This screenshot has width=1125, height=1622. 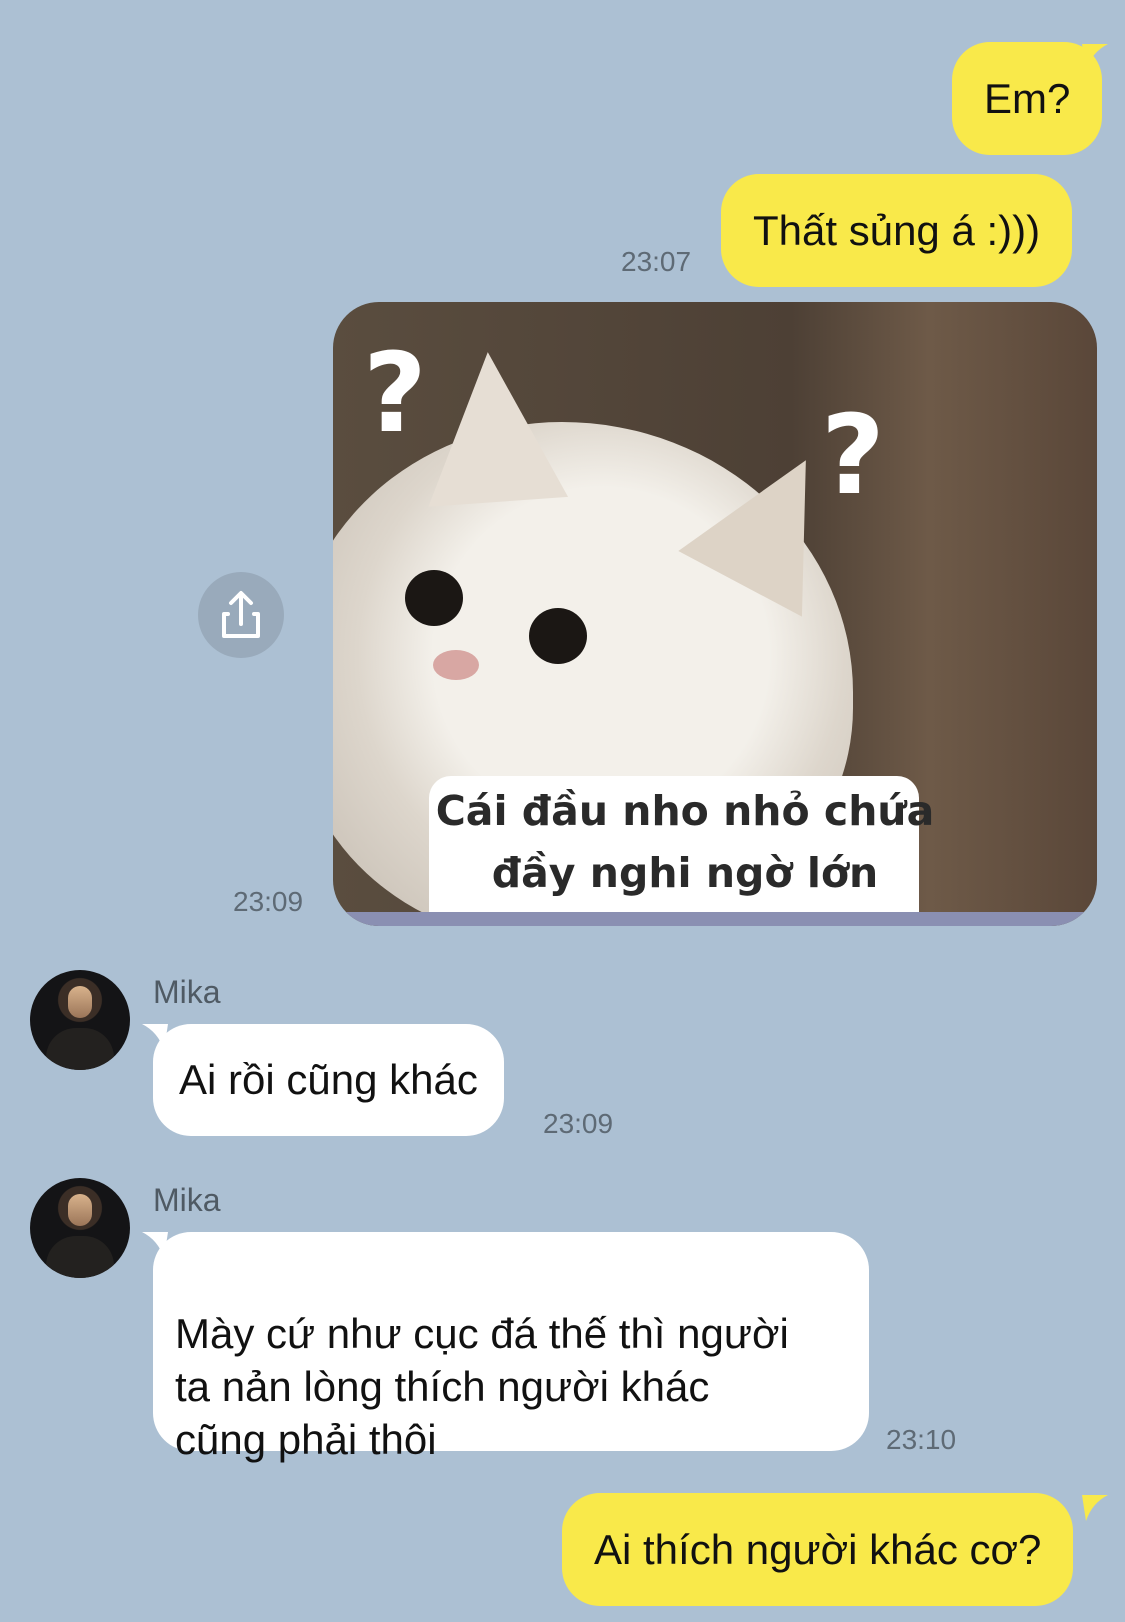 I want to click on message-text: Thất sủng á :))), so click(x=897, y=230).